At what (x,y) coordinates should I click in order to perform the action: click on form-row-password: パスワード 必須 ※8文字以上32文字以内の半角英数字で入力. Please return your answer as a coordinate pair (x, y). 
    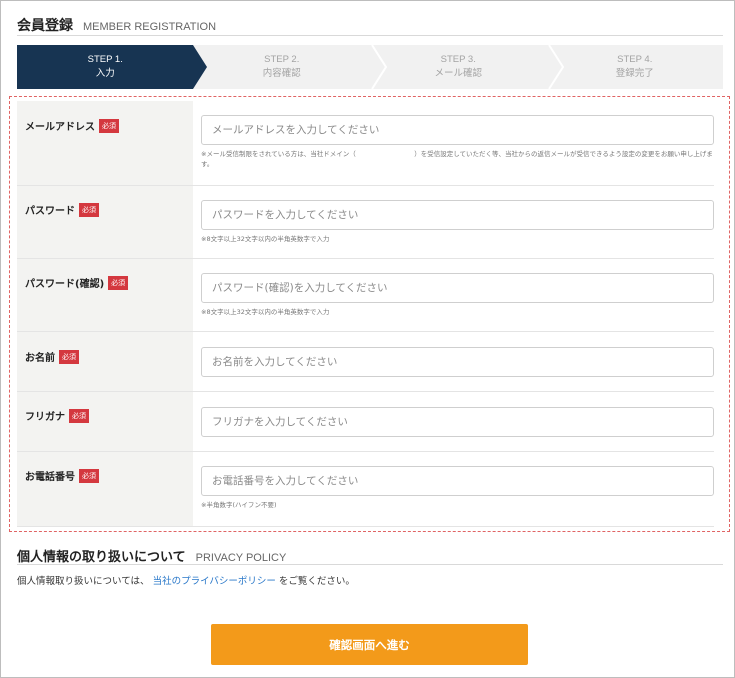
    Looking at the image, I should click on (365, 222).